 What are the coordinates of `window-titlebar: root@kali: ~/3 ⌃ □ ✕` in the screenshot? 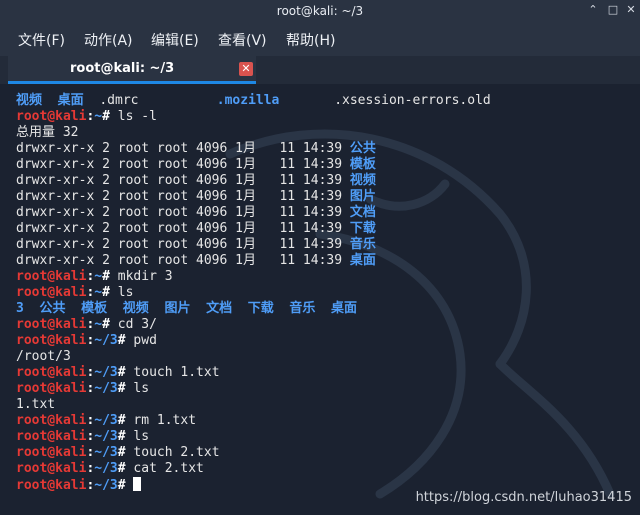 It's located at (320, 11).